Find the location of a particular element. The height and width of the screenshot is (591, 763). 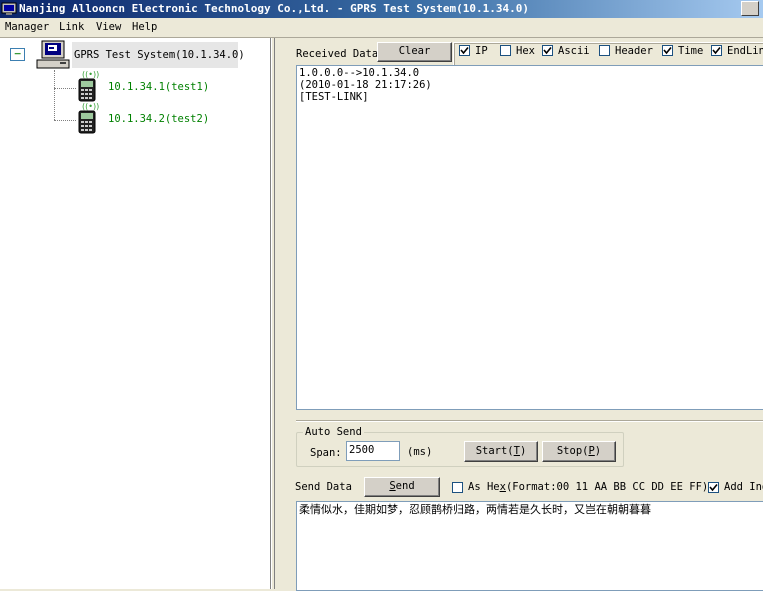

as-hex-label-pre: As He is located at coordinates (484, 487).